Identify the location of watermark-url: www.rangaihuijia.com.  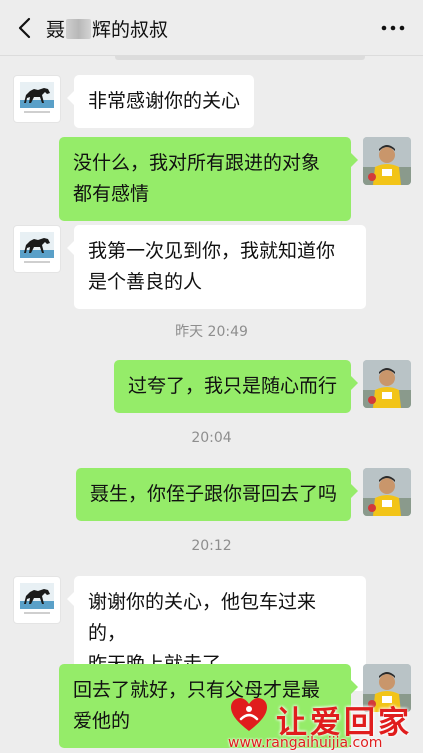
(305, 743).